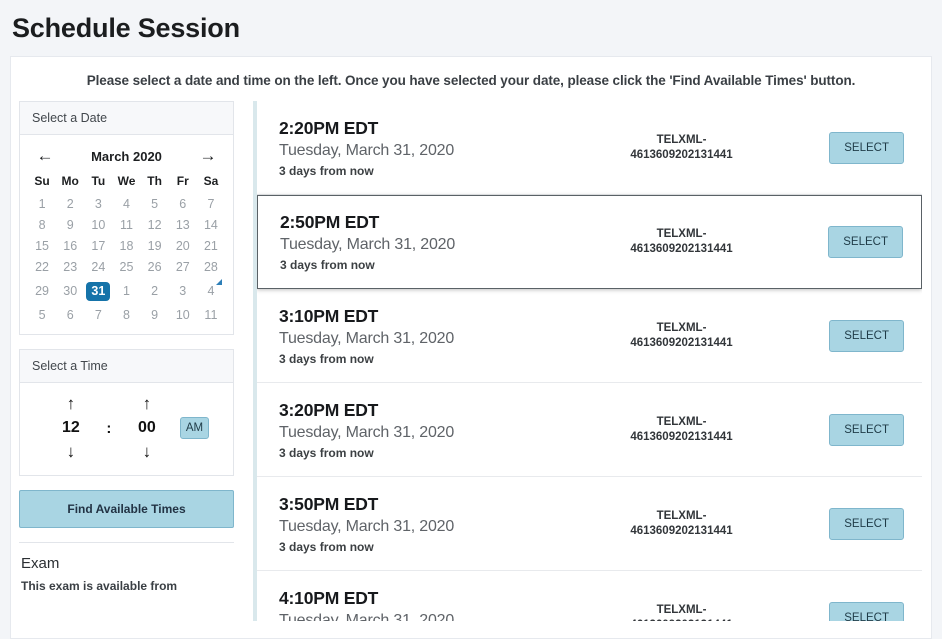 This screenshot has width=942, height=639. What do you see at coordinates (211, 271) in the screenshot?
I see `calendar-day-cell: 28` at bounding box center [211, 271].